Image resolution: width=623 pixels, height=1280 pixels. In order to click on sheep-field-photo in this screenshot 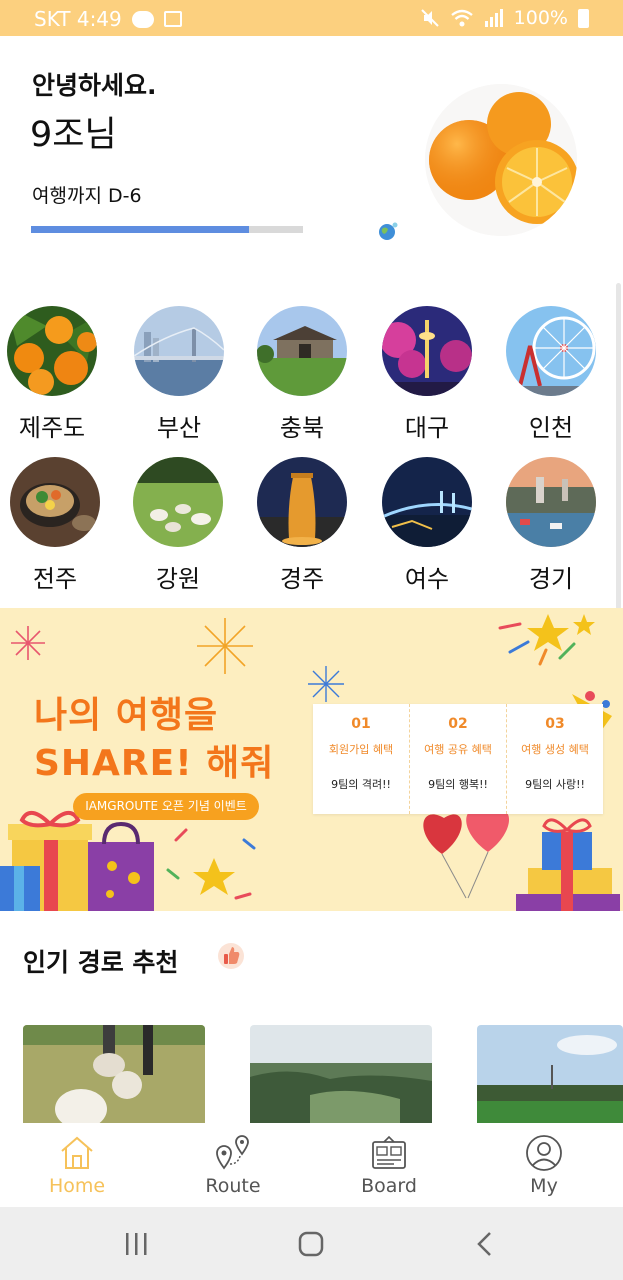, I will do `click(114, 1074)`.